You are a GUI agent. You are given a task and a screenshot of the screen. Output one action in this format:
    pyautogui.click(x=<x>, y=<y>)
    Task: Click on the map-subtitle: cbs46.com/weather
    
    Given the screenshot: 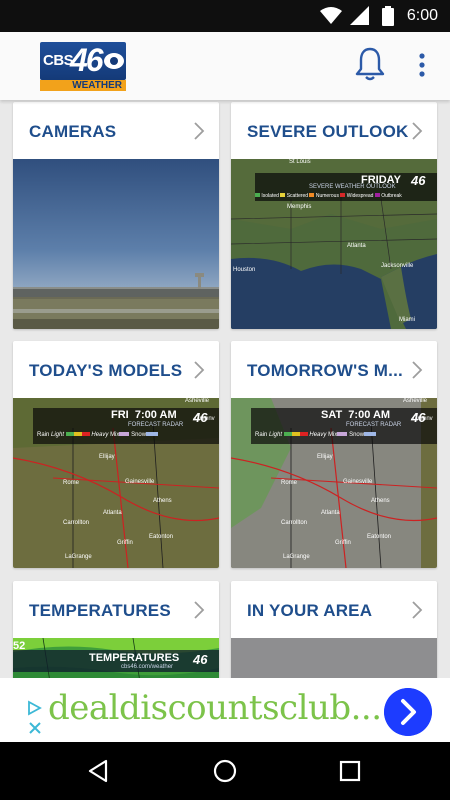 What is the action you would take?
    pyautogui.click(x=147, y=667)
    